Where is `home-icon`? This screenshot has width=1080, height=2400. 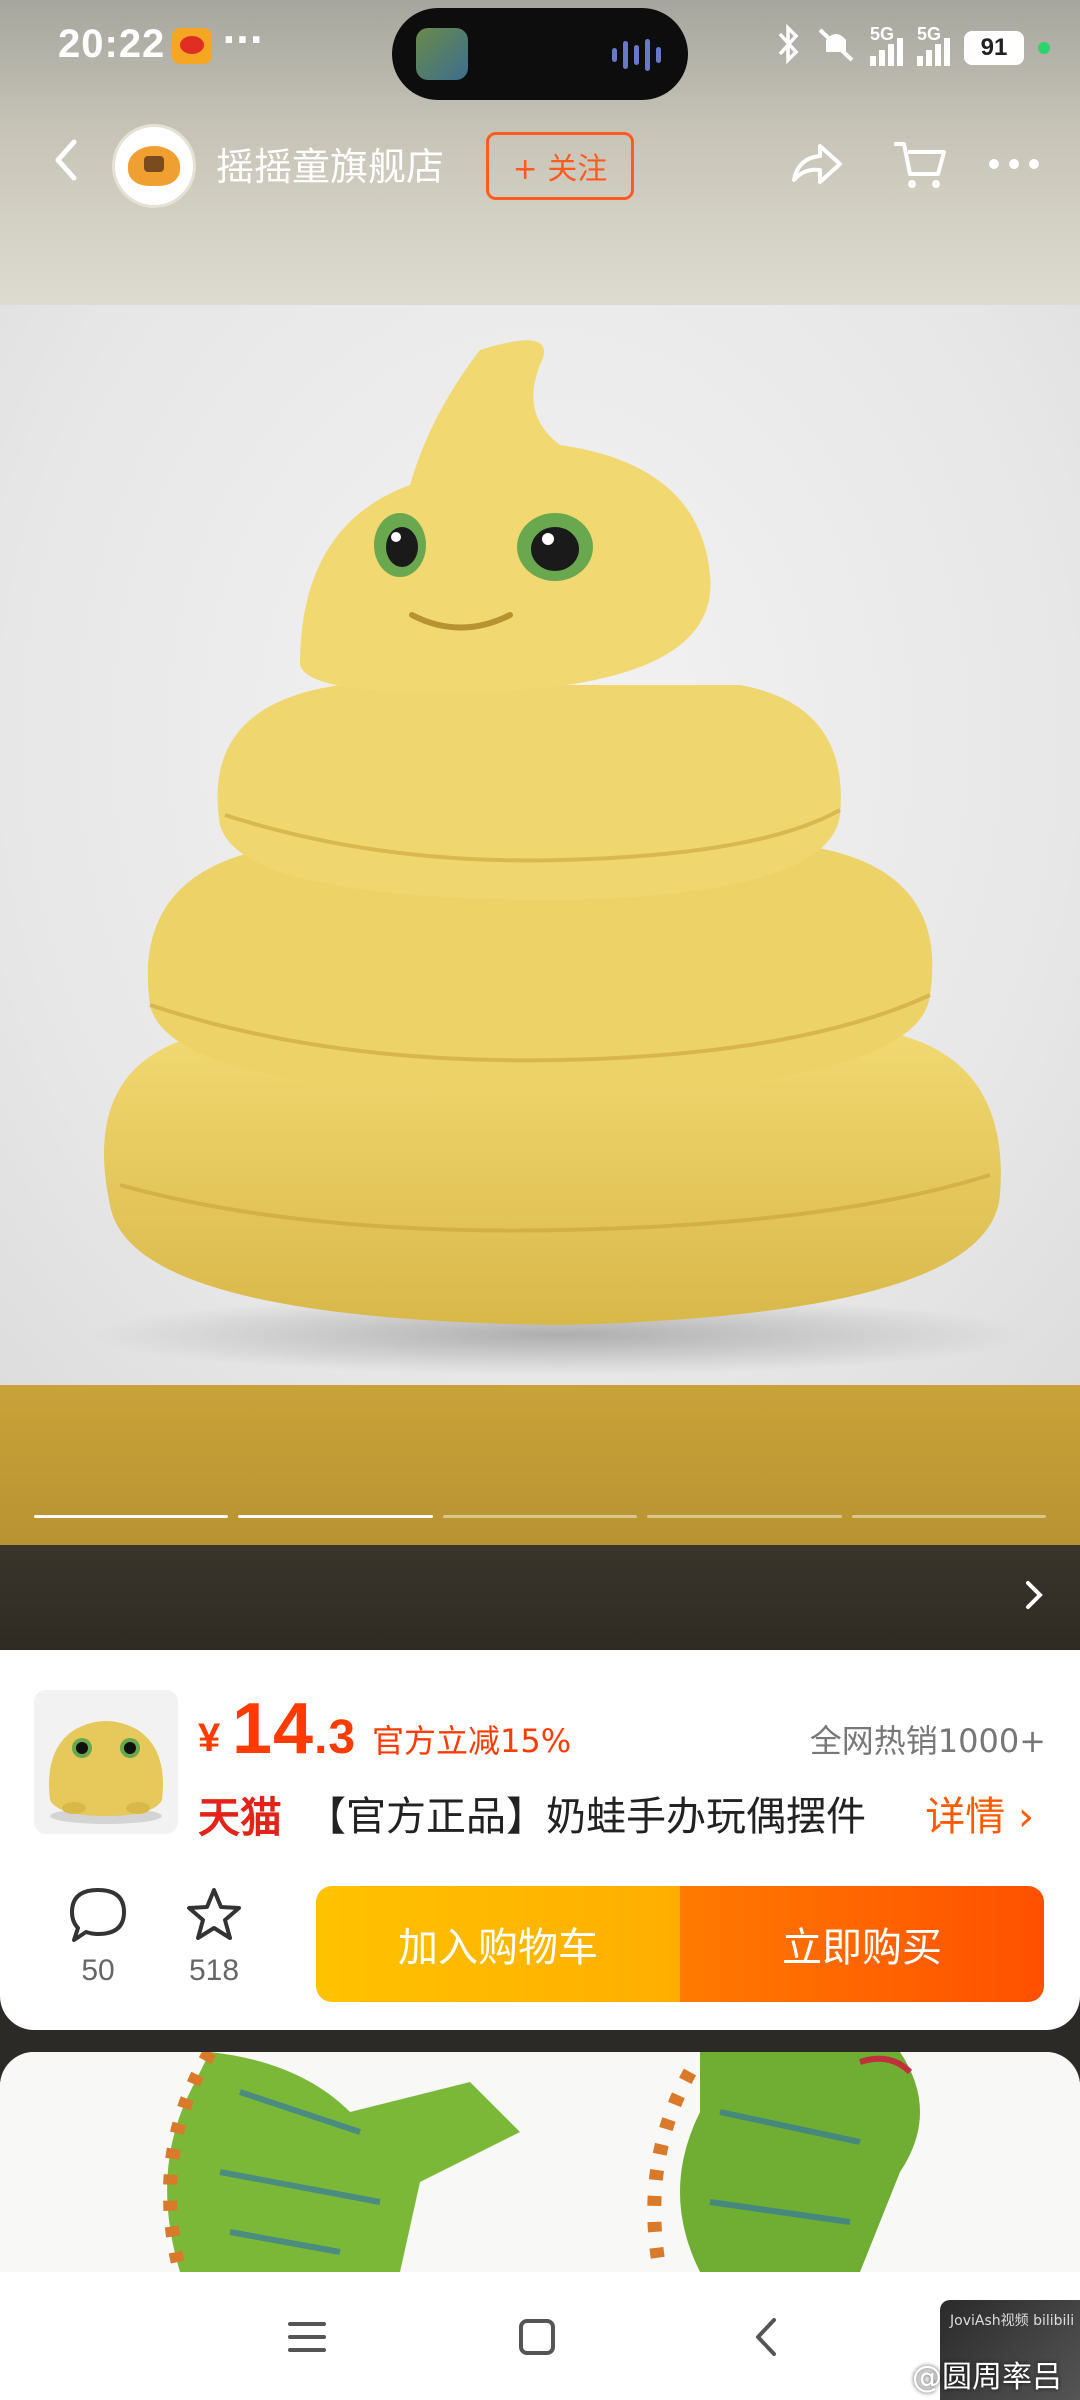
home-icon is located at coordinates (537, 2337).